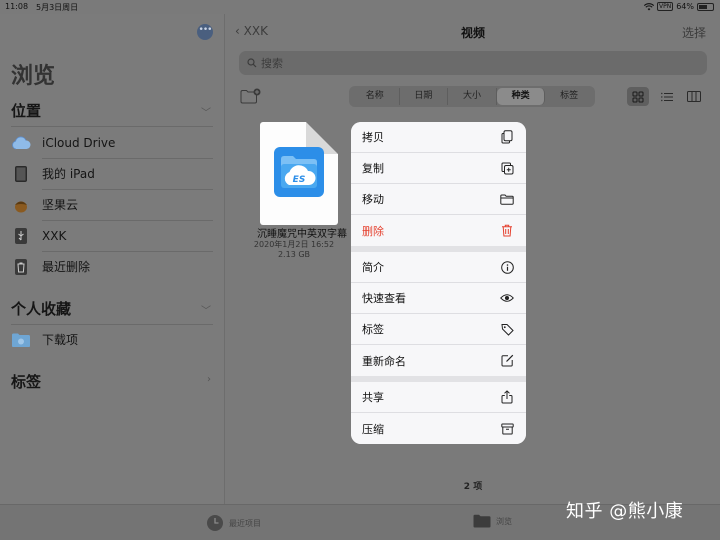 The width and height of the screenshot is (720, 540). I want to click on usb-icon, so click(21, 236).